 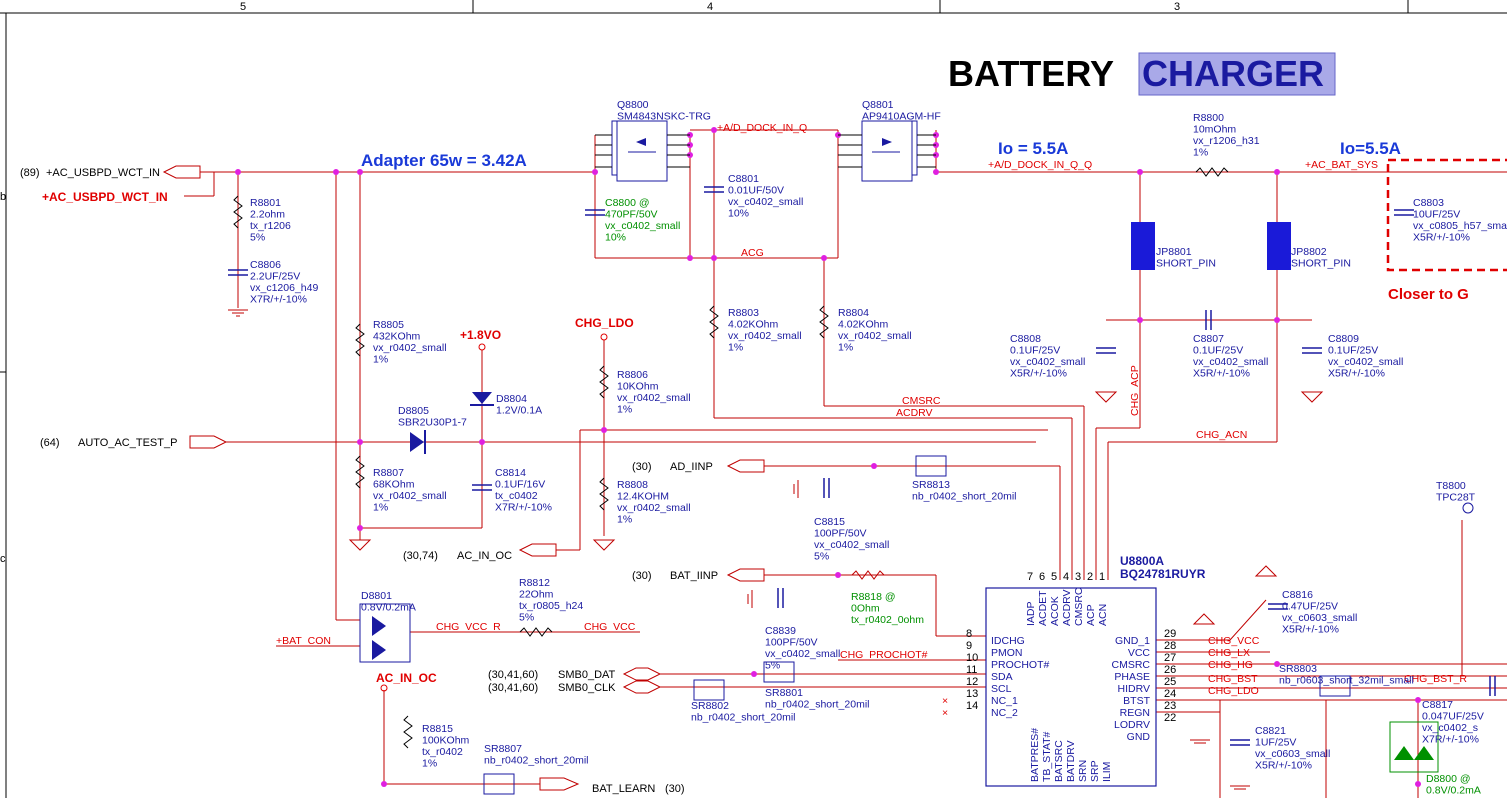 I want to click on net-bat-sys: +AC_BAT_SYS, so click(x=1341, y=165).